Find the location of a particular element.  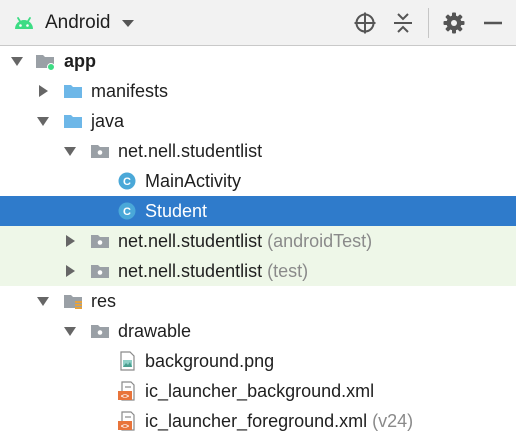

minimize-icon is located at coordinates (493, 23).